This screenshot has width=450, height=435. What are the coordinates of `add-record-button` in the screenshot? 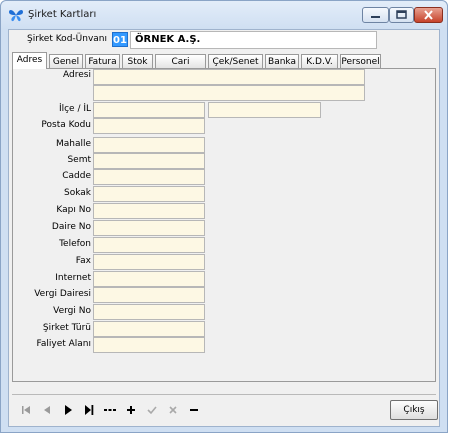 It's located at (131, 410).